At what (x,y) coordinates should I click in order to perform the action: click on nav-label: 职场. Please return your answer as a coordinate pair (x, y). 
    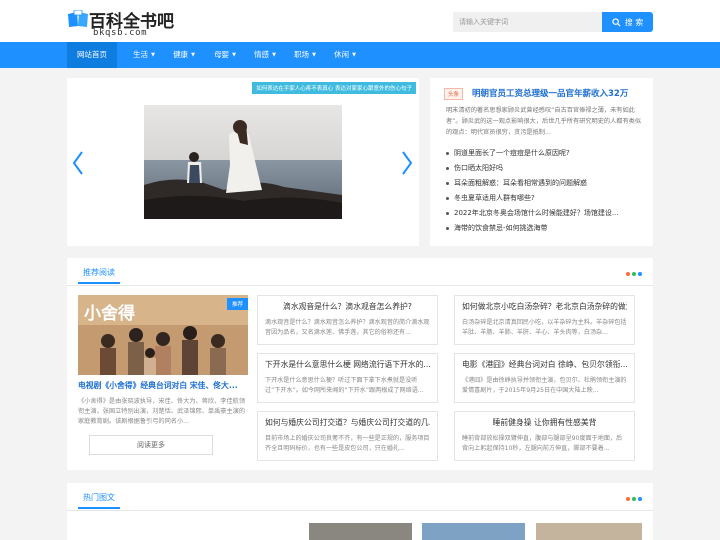
    Looking at the image, I should click on (302, 54).